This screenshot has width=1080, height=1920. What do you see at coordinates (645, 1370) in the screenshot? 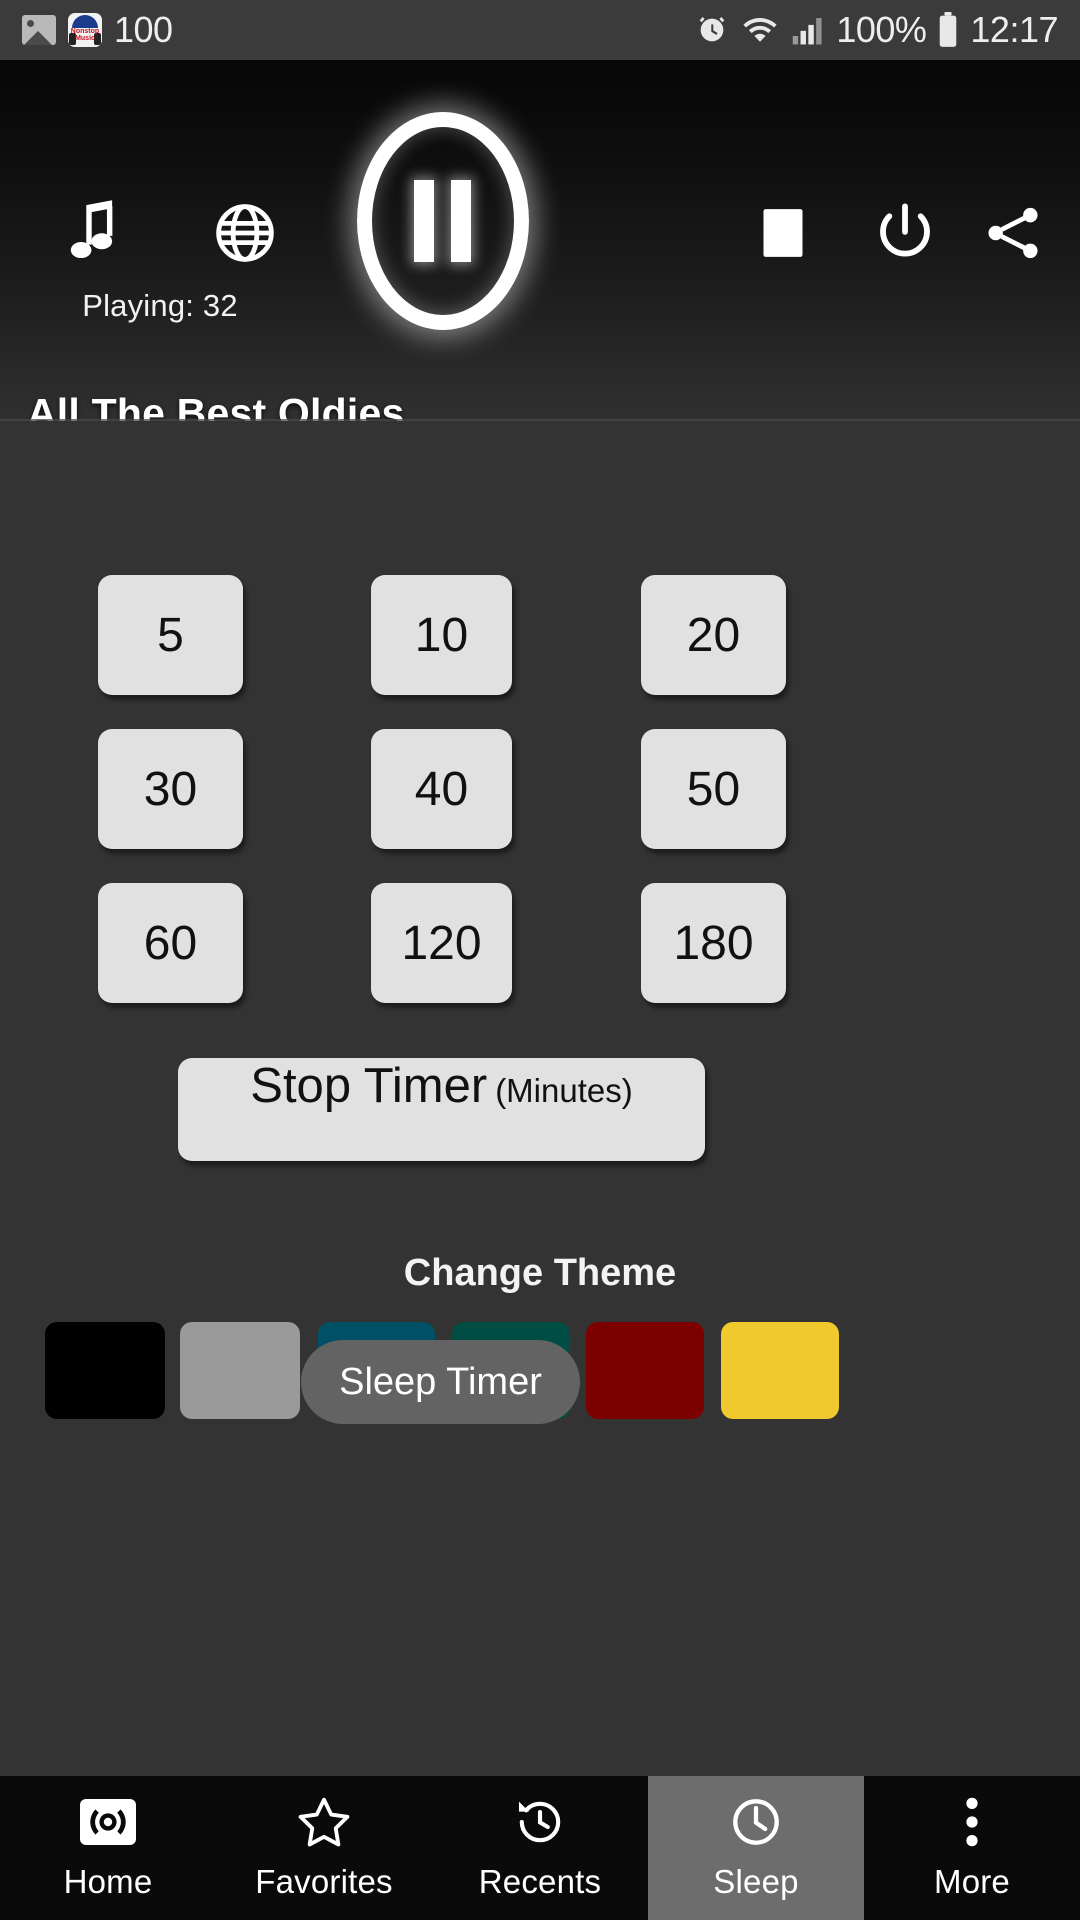
I see `theme-swatch-red` at bounding box center [645, 1370].